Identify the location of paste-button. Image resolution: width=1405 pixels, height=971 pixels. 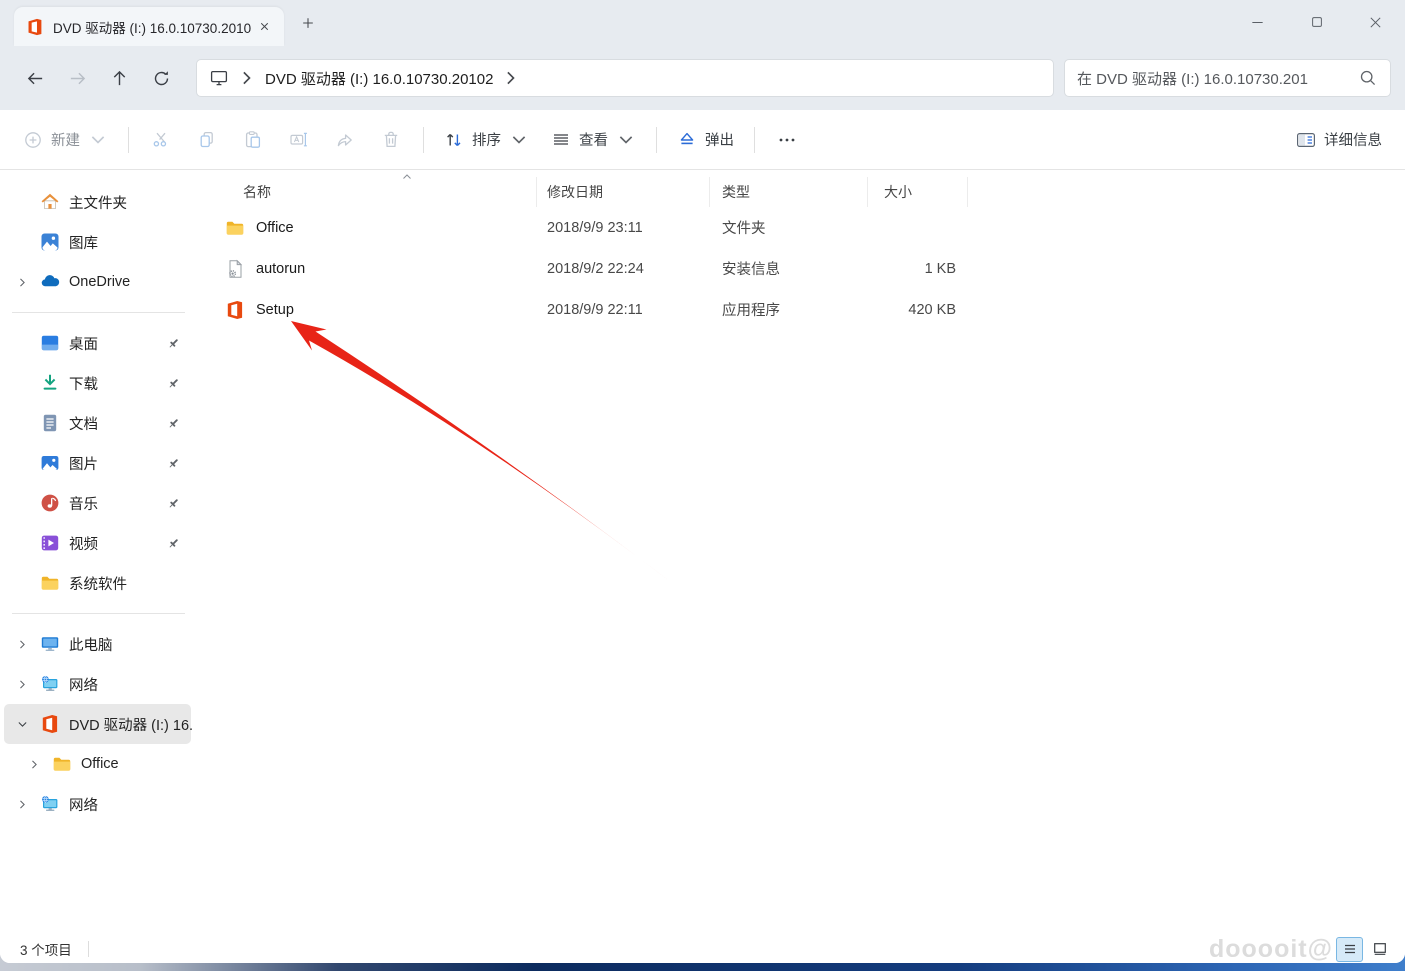
(253, 140).